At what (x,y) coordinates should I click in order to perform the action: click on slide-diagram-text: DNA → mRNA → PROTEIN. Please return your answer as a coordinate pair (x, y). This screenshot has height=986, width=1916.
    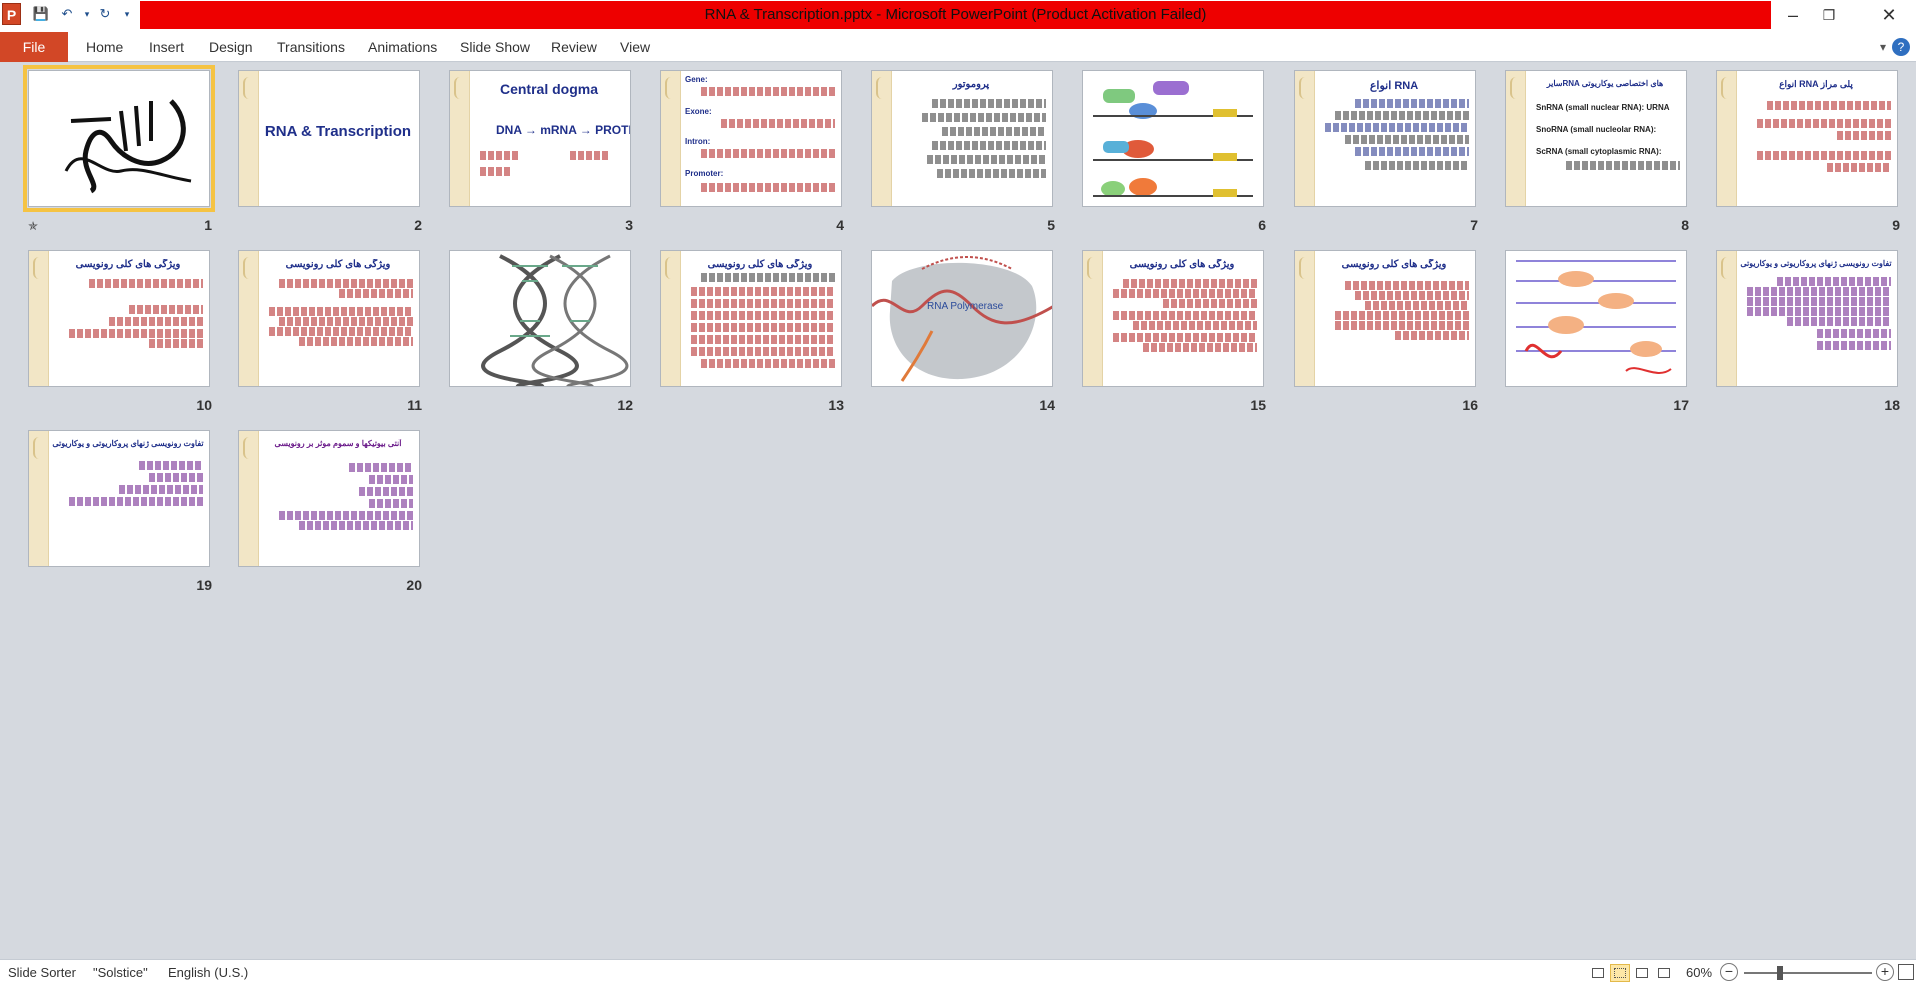
    Looking at the image, I should click on (563, 130).